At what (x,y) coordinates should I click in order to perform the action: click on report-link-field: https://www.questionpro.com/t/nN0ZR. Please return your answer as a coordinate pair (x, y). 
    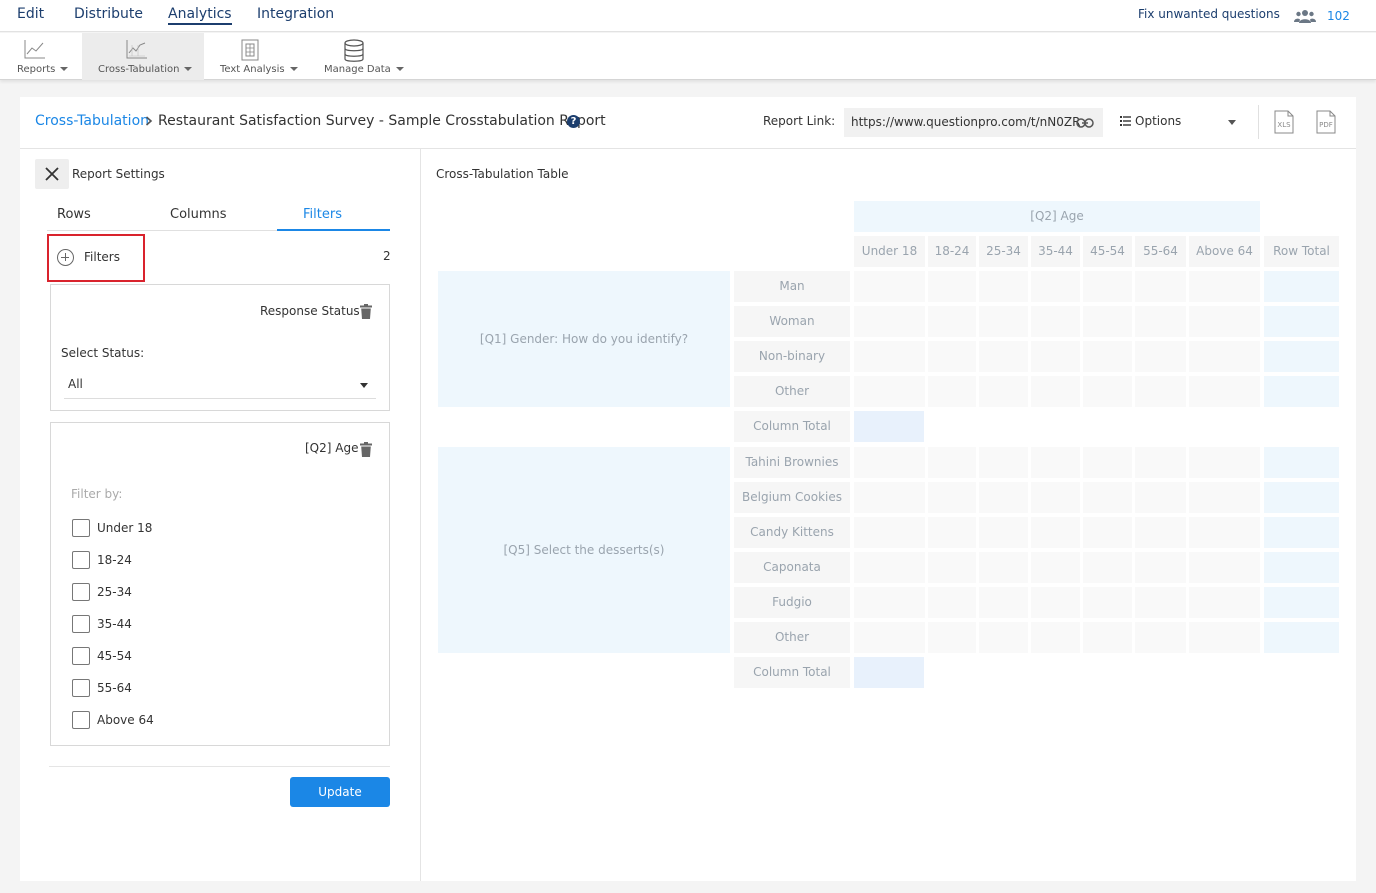
    Looking at the image, I should click on (973, 122).